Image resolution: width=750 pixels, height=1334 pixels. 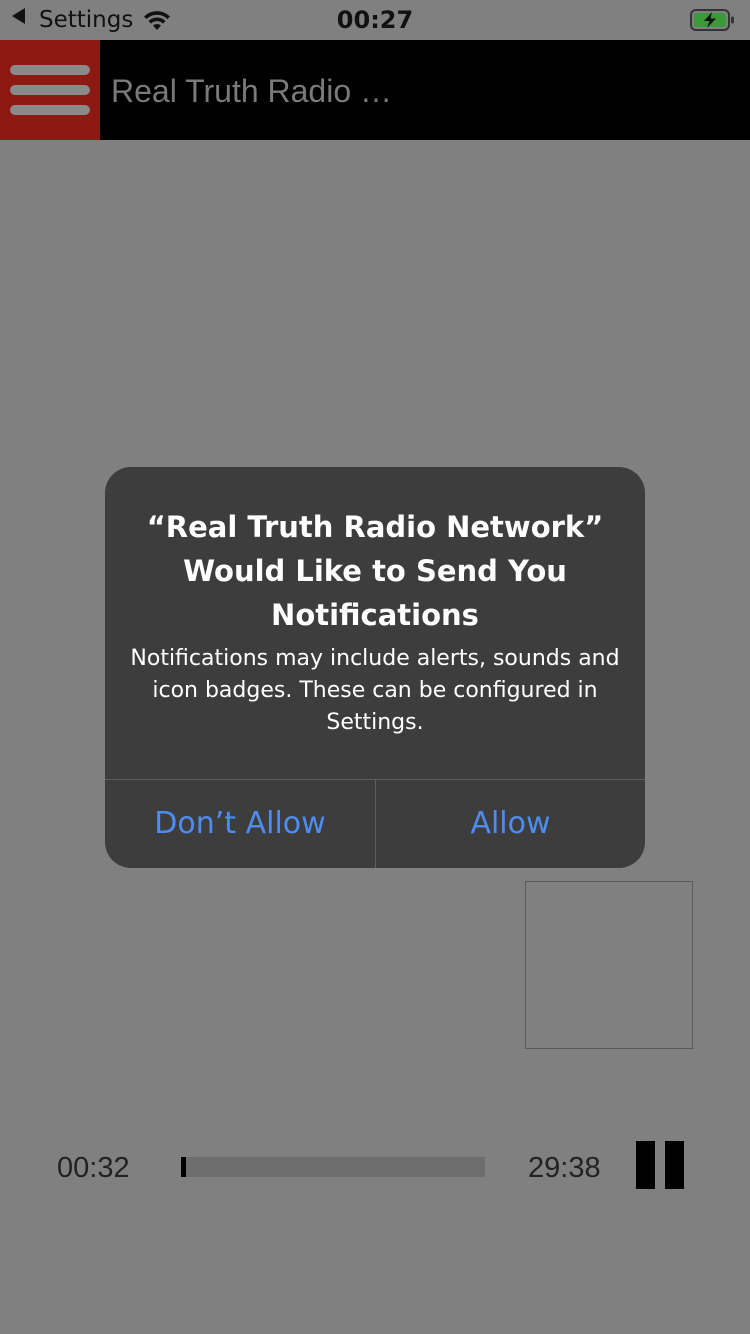 What do you see at coordinates (564, 1168) in the screenshot?
I see `total-time: 29:38` at bounding box center [564, 1168].